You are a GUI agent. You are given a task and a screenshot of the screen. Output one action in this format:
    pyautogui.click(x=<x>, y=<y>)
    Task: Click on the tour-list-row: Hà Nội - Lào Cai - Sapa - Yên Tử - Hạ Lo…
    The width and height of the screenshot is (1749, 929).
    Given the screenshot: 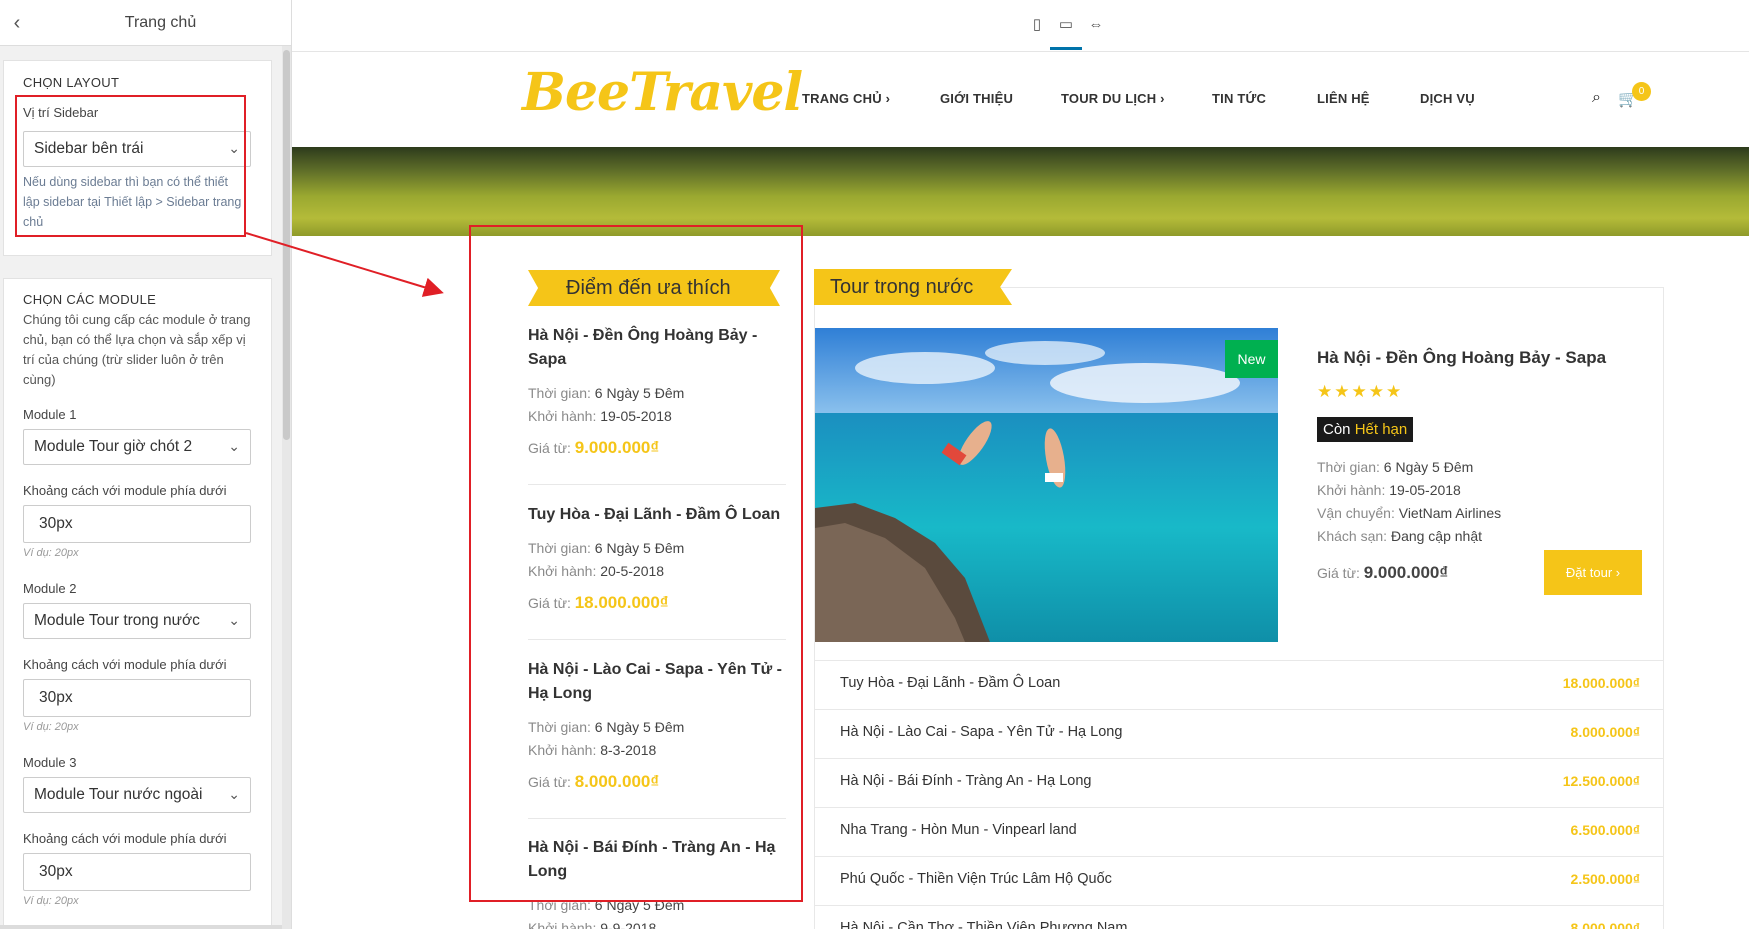 What is the action you would take?
    pyautogui.click(x=1239, y=733)
    